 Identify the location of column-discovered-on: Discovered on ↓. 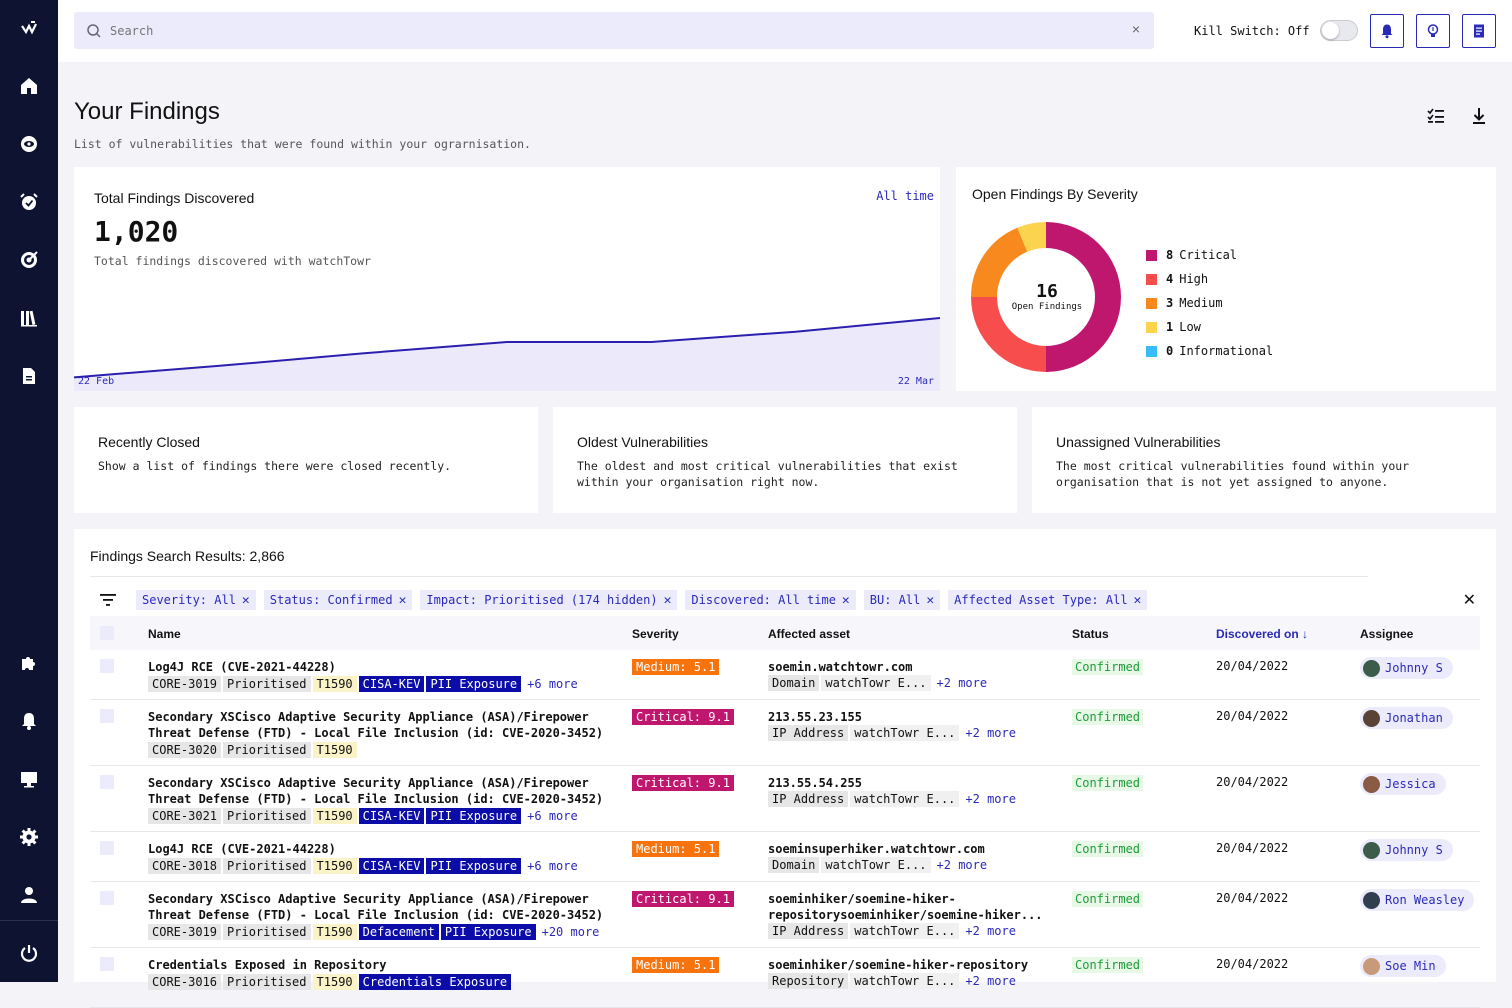
(1262, 634).